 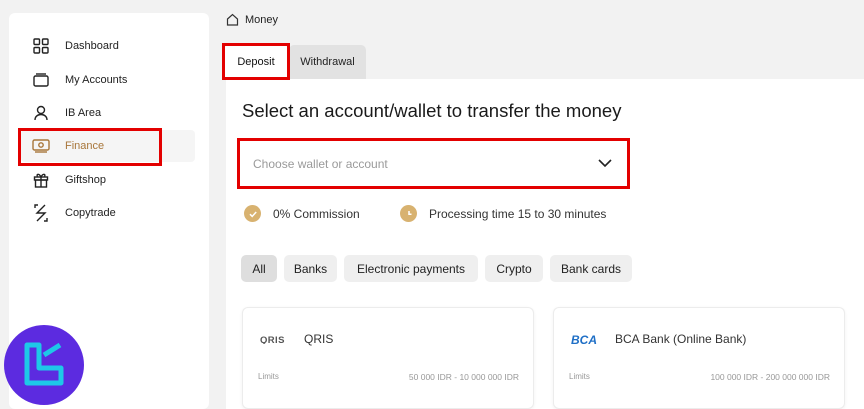 What do you see at coordinates (319, 339) in the screenshot?
I see `payment-method-name: QRIS` at bounding box center [319, 339].